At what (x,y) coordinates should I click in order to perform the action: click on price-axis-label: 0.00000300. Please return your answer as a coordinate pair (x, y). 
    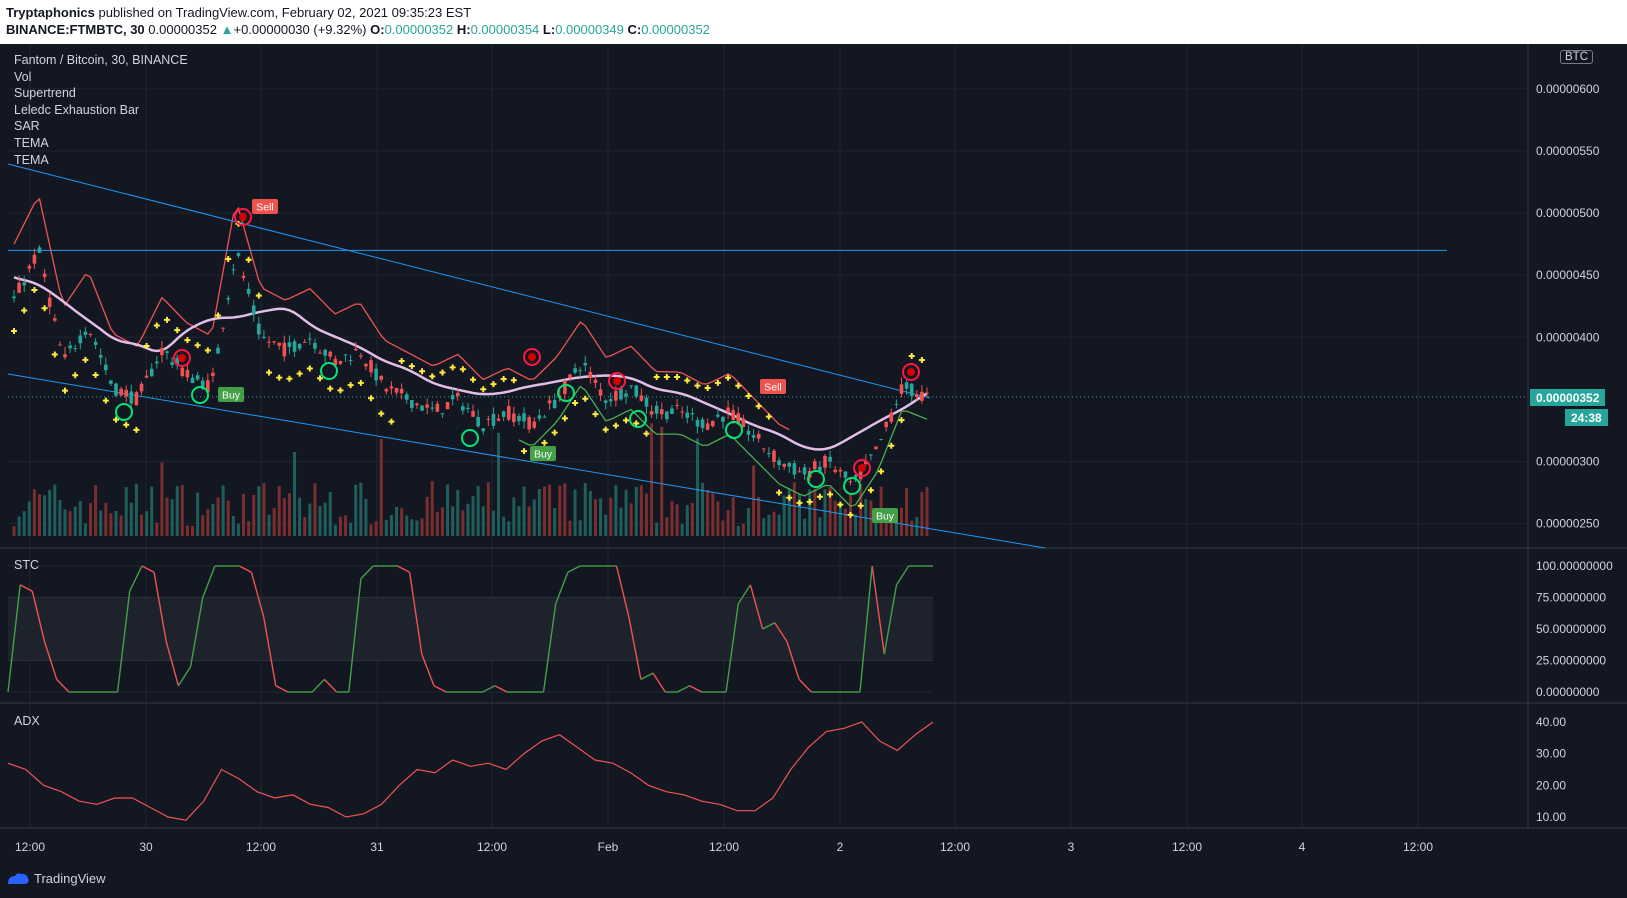
    Looking at the image, I should click on (1568, 461).